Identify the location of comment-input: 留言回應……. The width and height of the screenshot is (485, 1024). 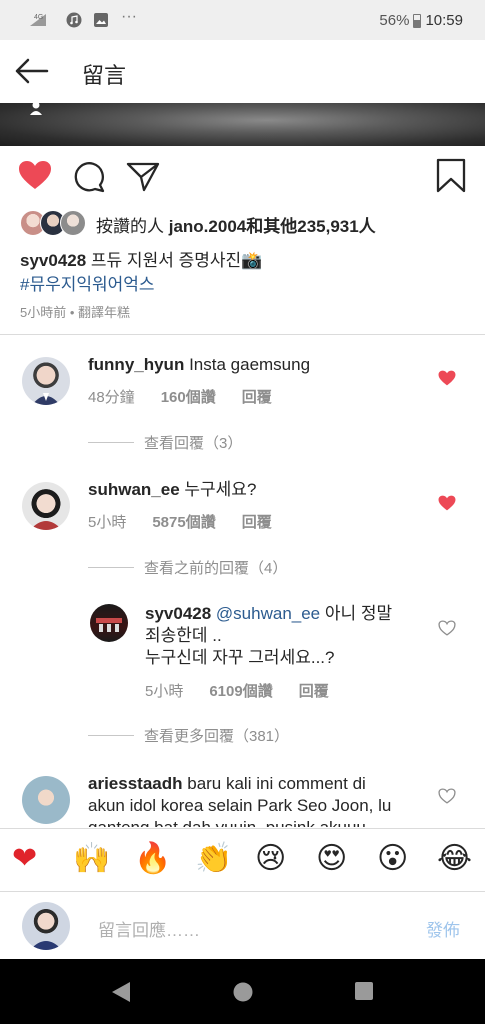
(149, 928).